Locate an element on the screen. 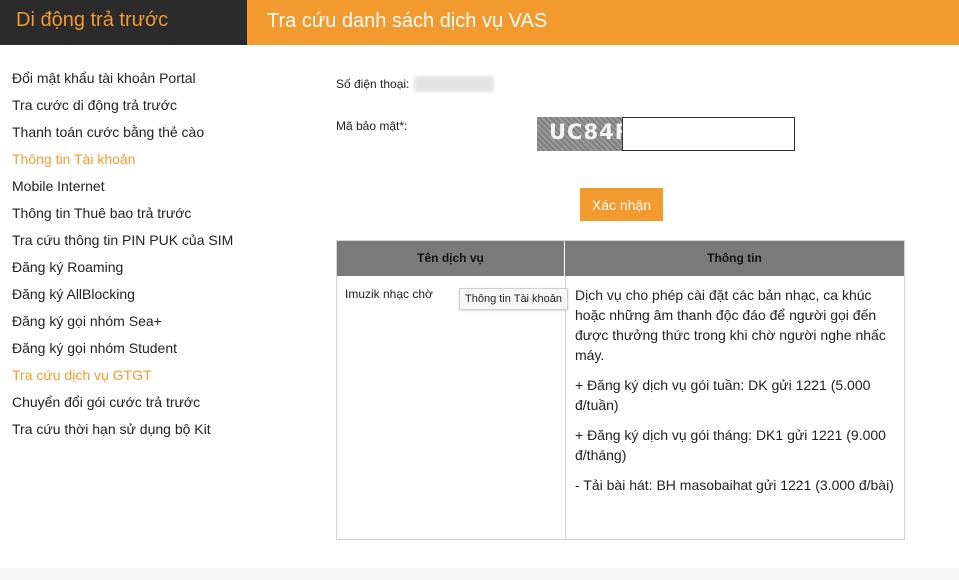 This screenshot has width=959, height=580. sidebar-item-sea-plus: Đăng ký gọi nhóm Sea+ is located at coordinates (129, 324).